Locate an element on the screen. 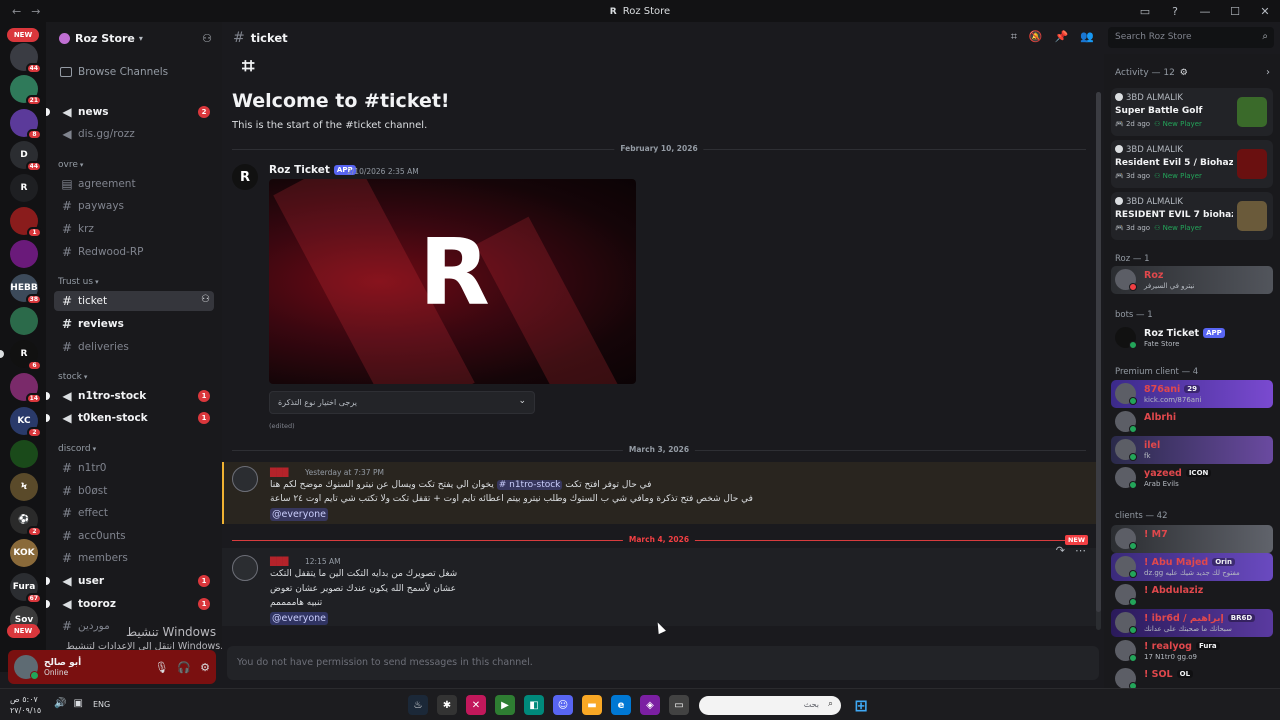 The height and width of the screenshot is (720, 1280). category-stock: stock ▾ is located at coordinates (72, 377).